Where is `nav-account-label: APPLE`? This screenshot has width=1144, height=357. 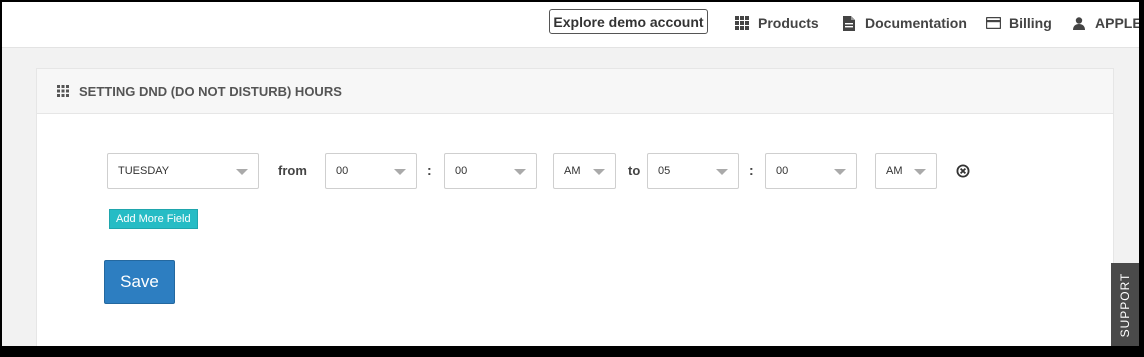
nav-account-label: APPLE is located at coordinates (1117, 23).